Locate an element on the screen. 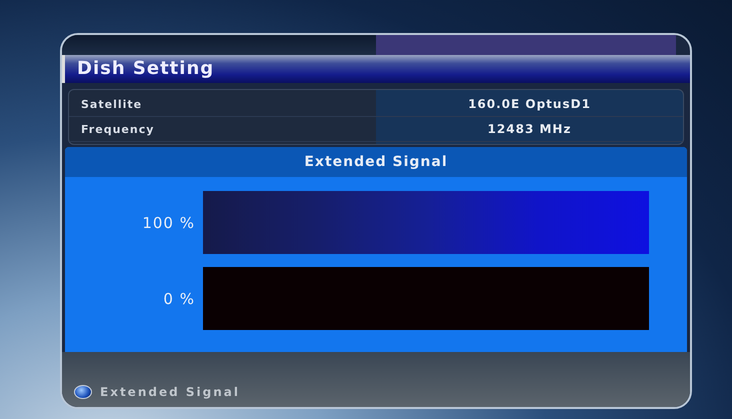 This screenshot has width=732, height=419. meter-reading: 100 % is located at coordinates (168, 223).